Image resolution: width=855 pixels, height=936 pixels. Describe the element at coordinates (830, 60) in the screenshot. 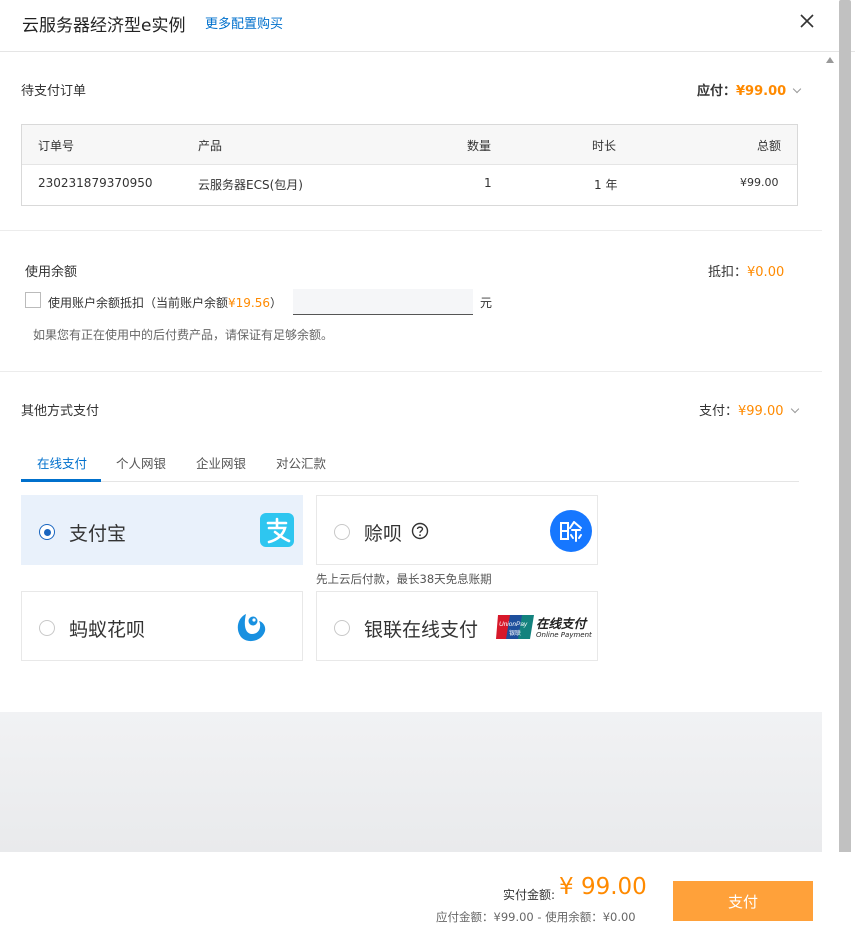

I see `scroll-up-arrow-icon` at that location.